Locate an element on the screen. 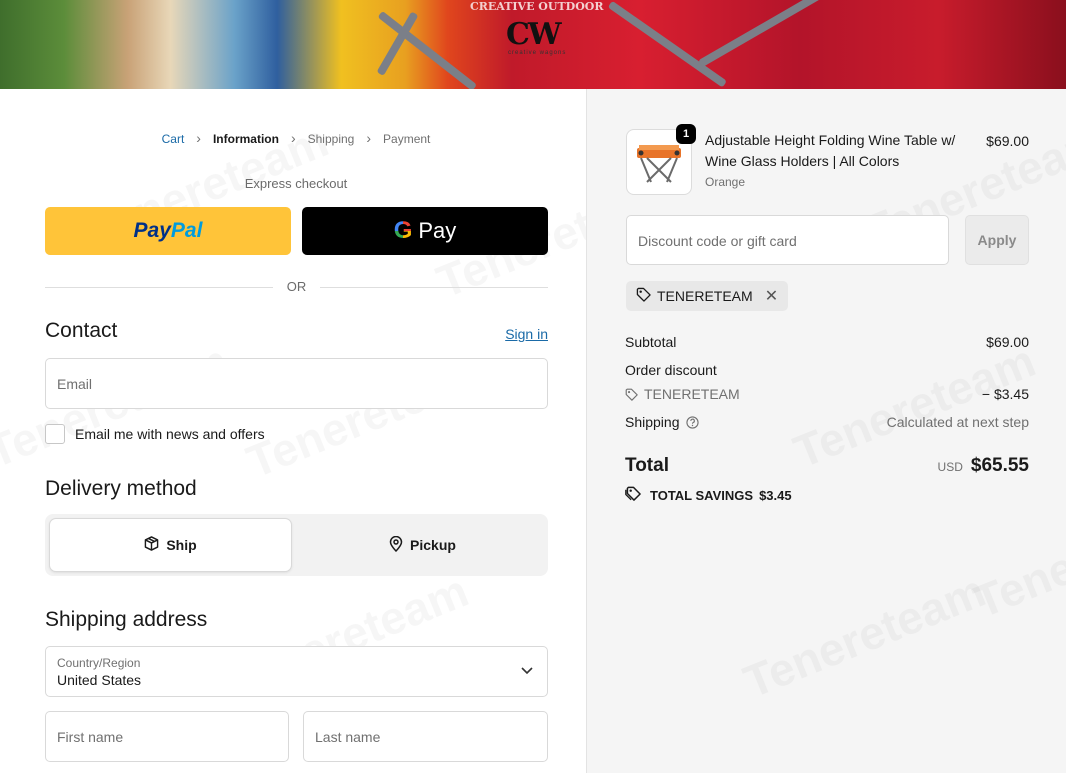 The image size is (1066, 773). savings-value: $3.45 is located at coordinates (775, 495).